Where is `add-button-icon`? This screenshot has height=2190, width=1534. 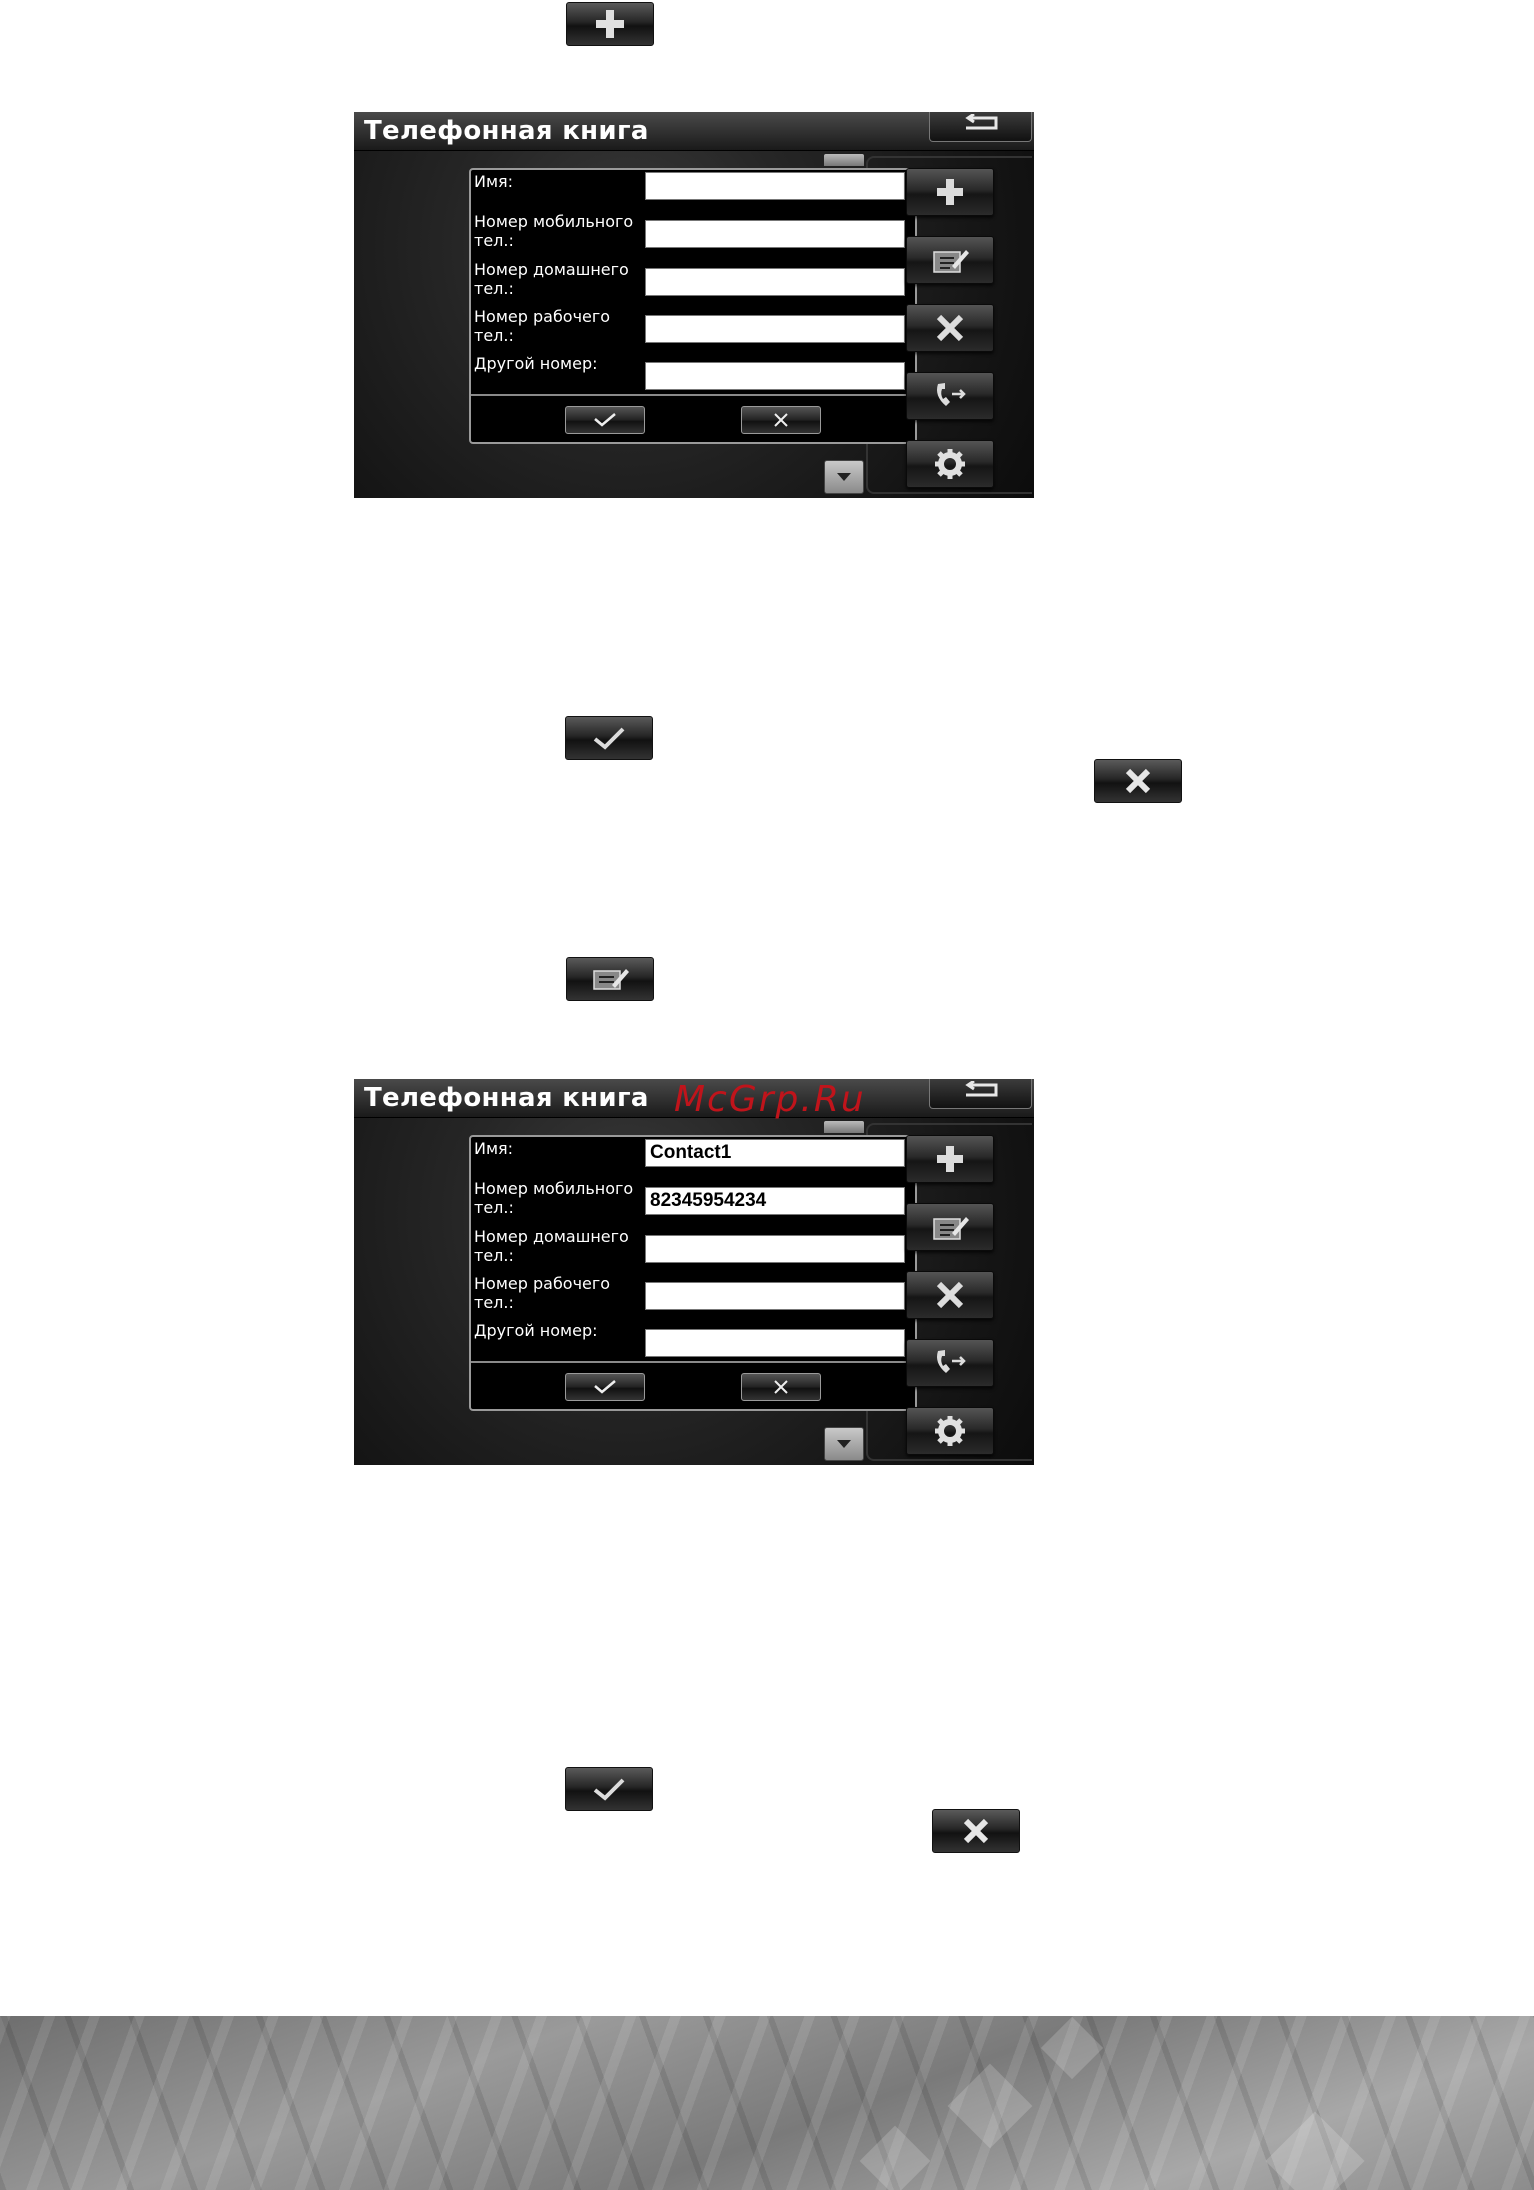
add-button-icon is located at coordinates (610, 24).